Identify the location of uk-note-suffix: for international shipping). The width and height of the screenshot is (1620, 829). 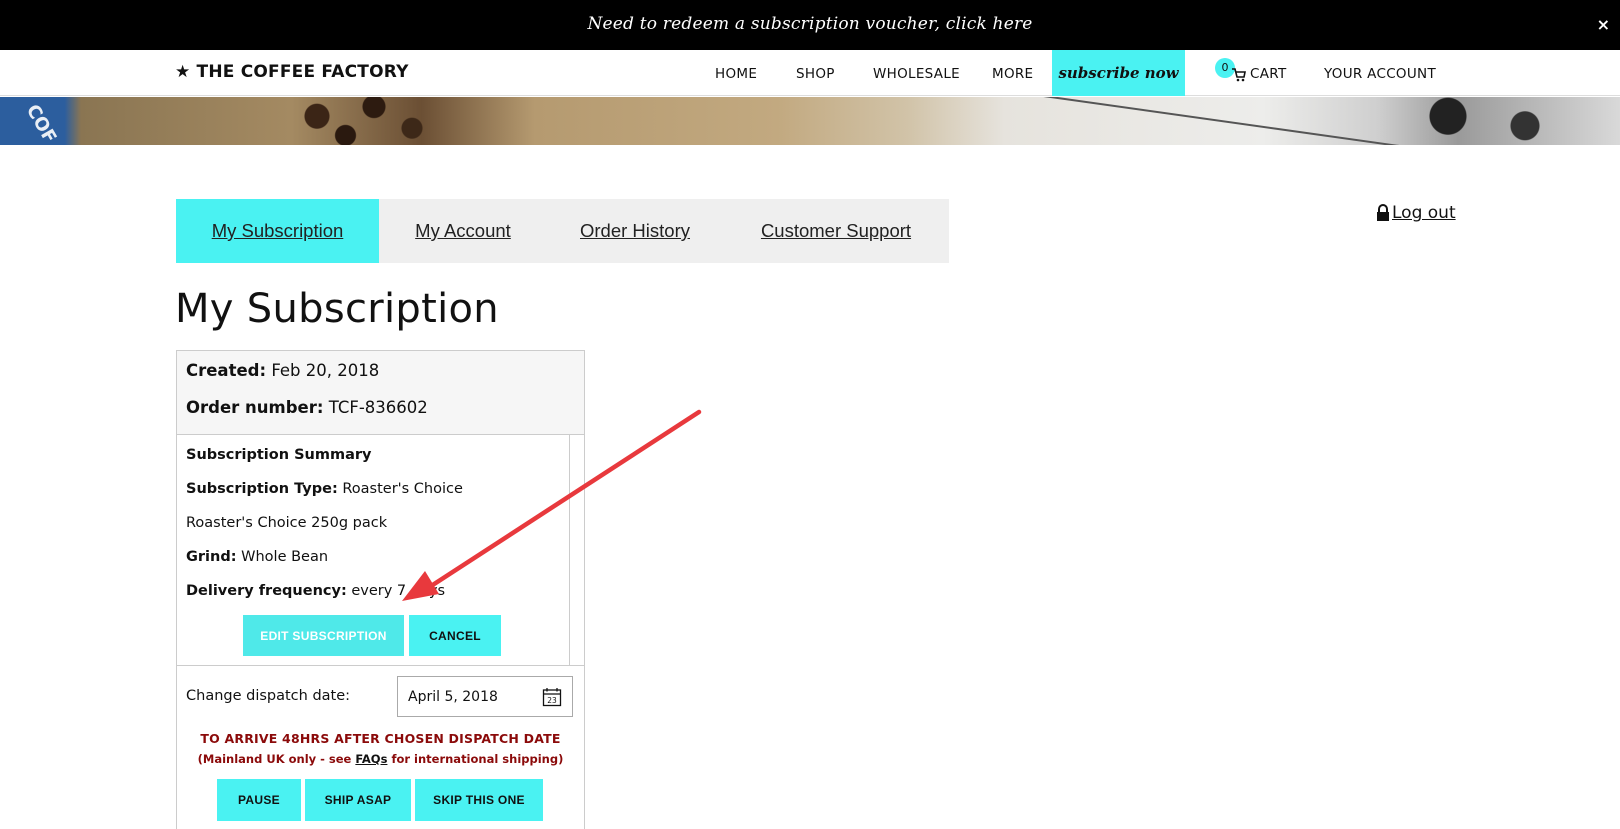
(475, 759).